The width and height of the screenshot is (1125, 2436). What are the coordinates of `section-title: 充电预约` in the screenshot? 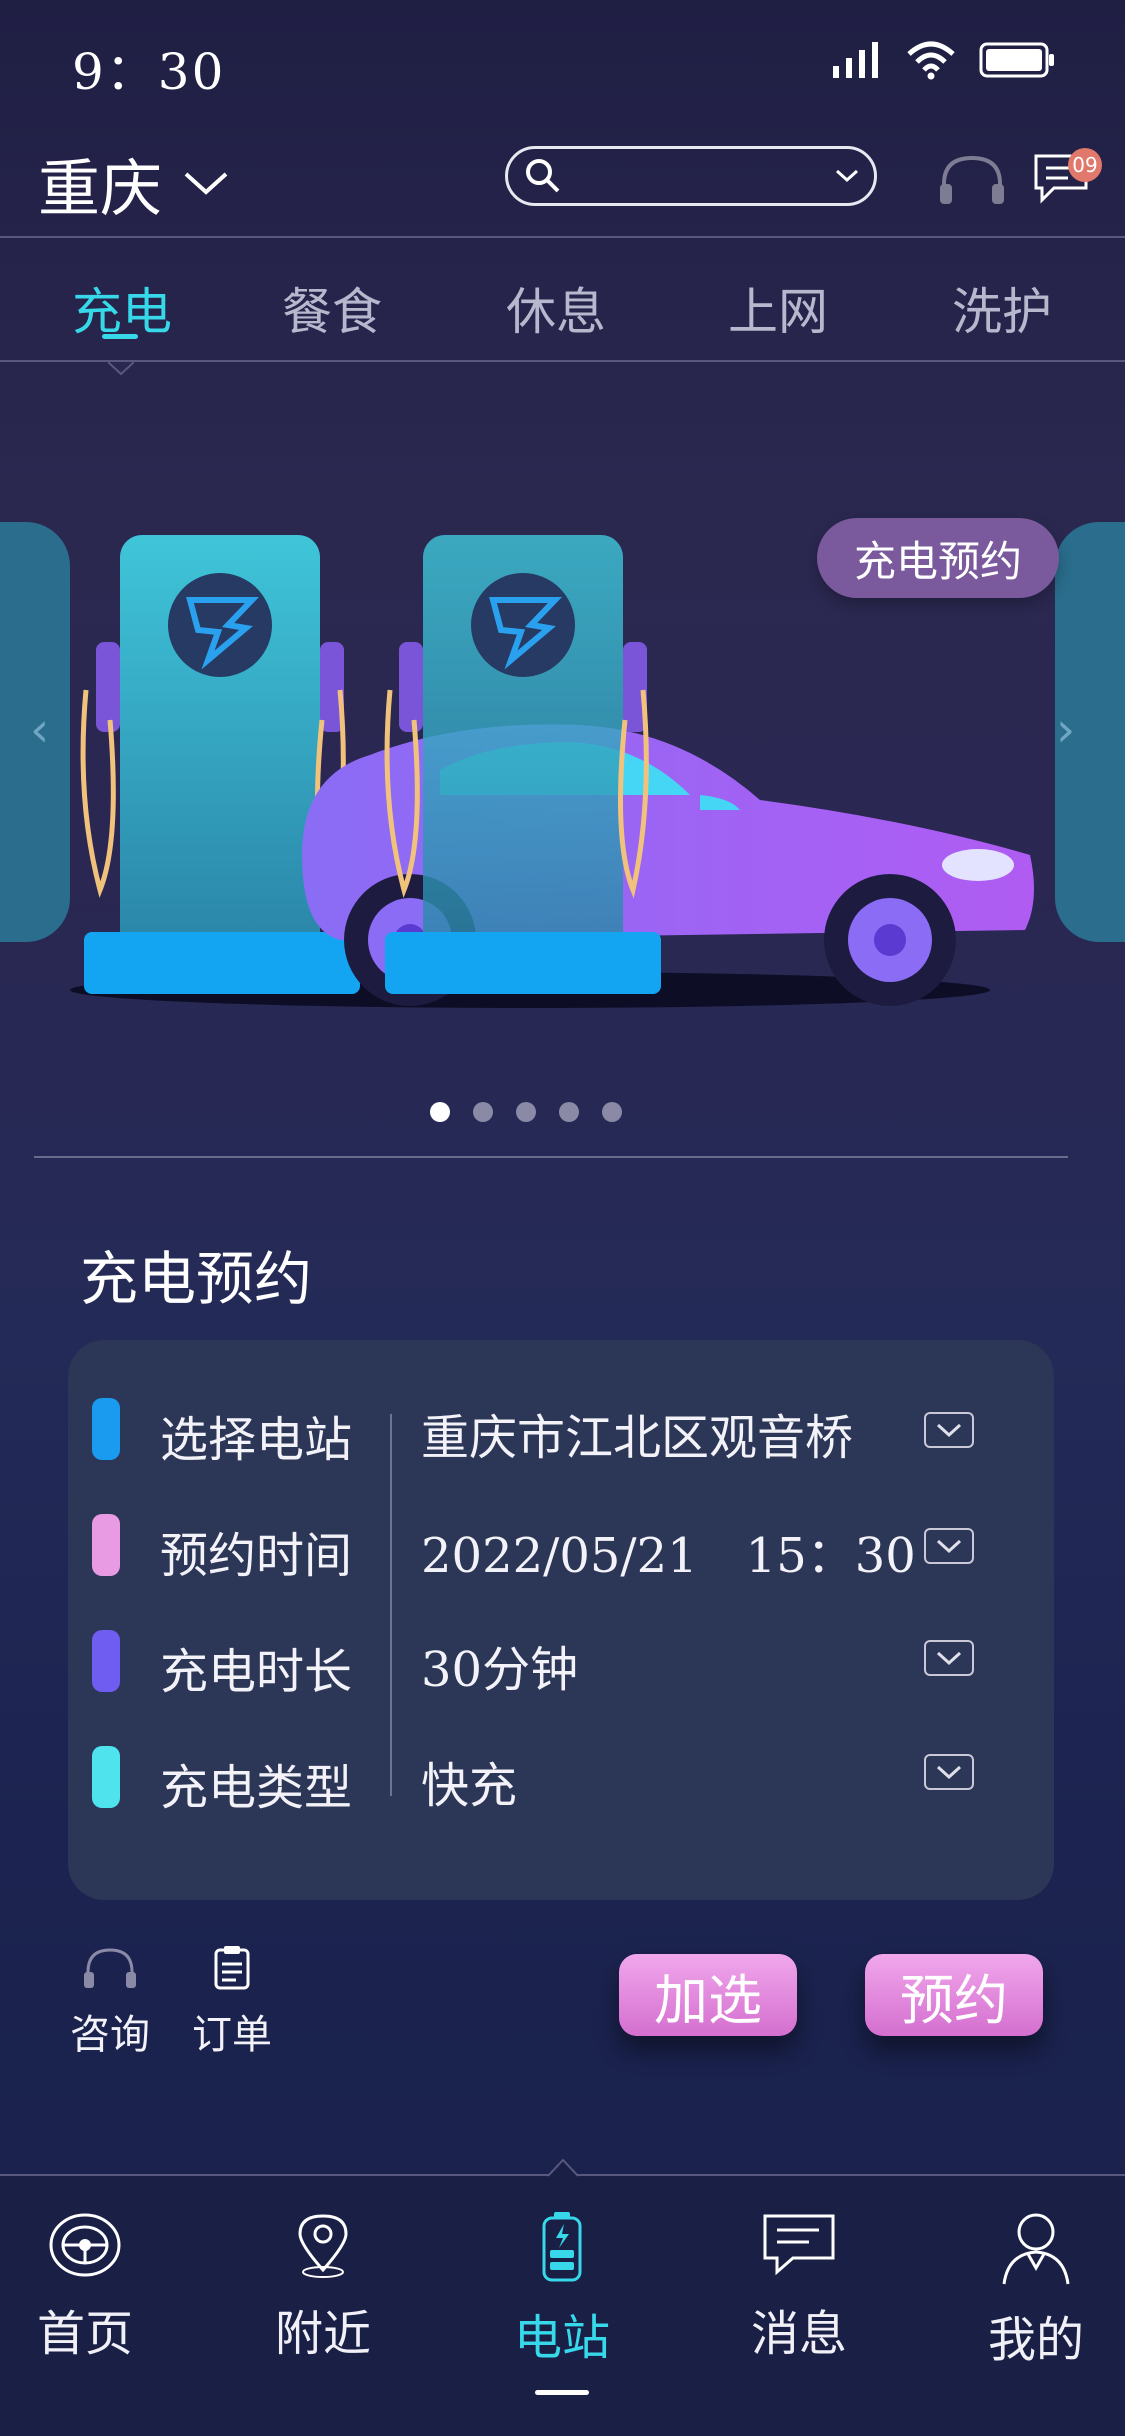 It's located at (196, 1279).